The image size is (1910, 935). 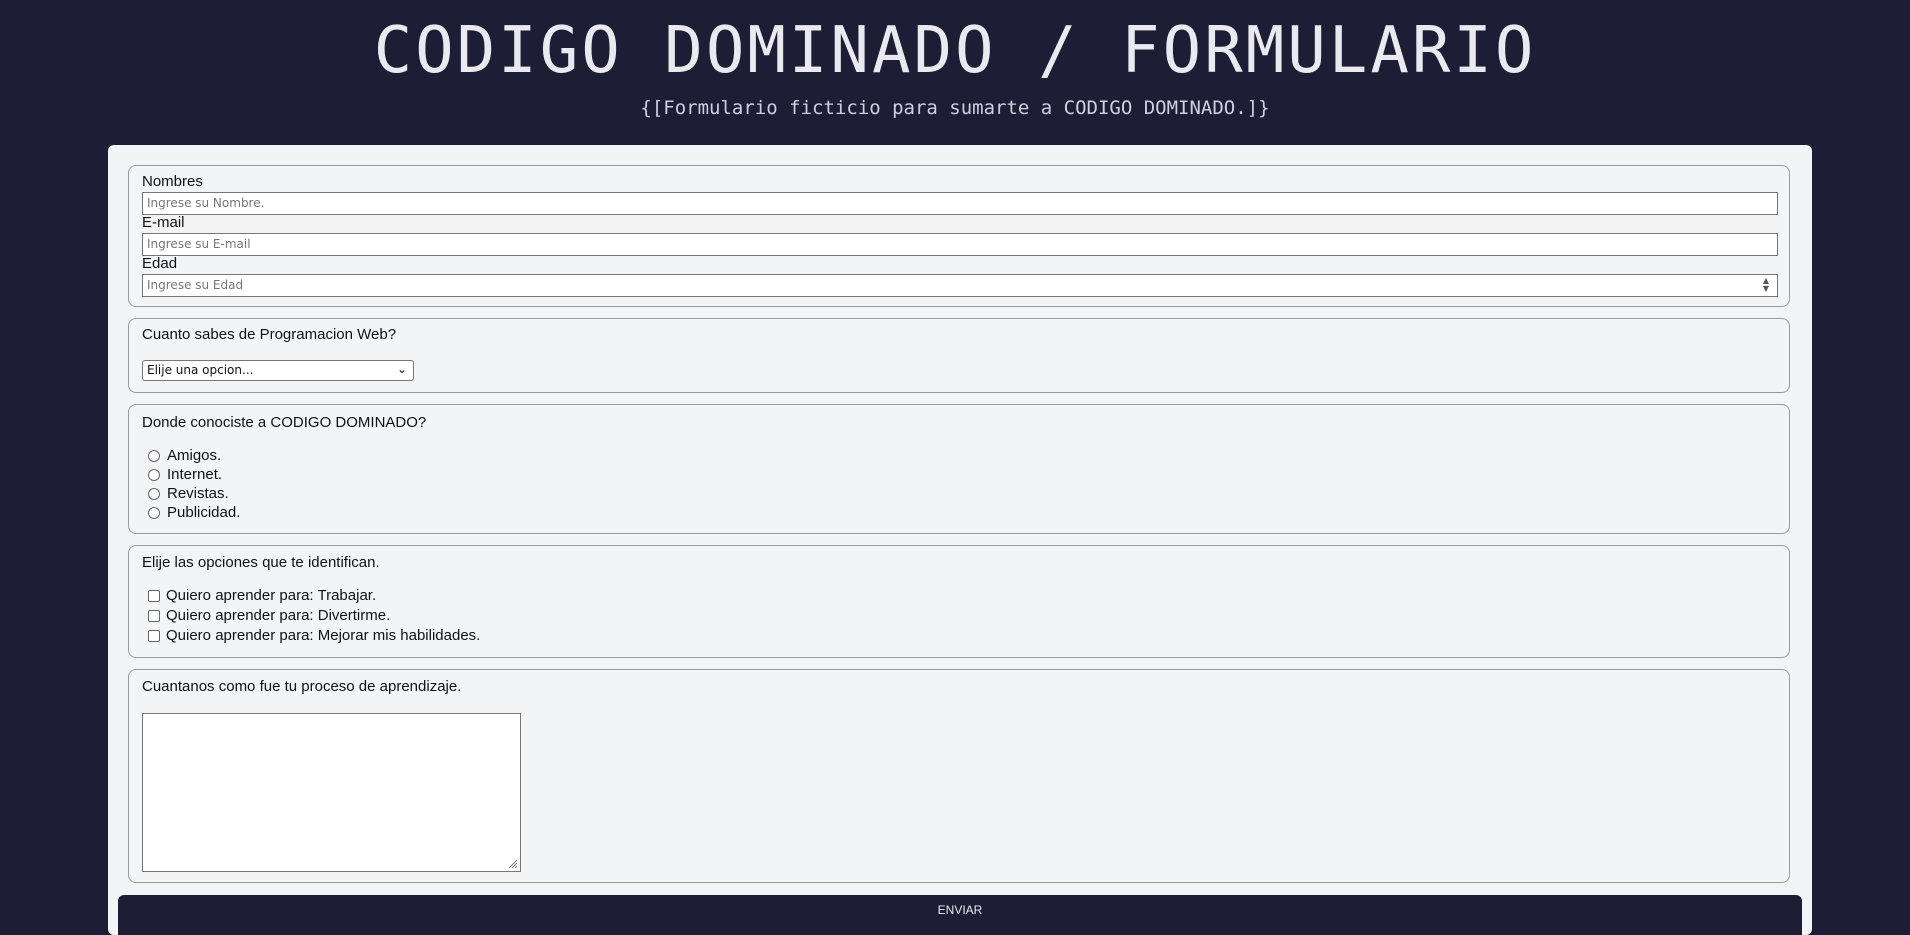 I want to click on radio-publicidad, so click(x=154, y=513).